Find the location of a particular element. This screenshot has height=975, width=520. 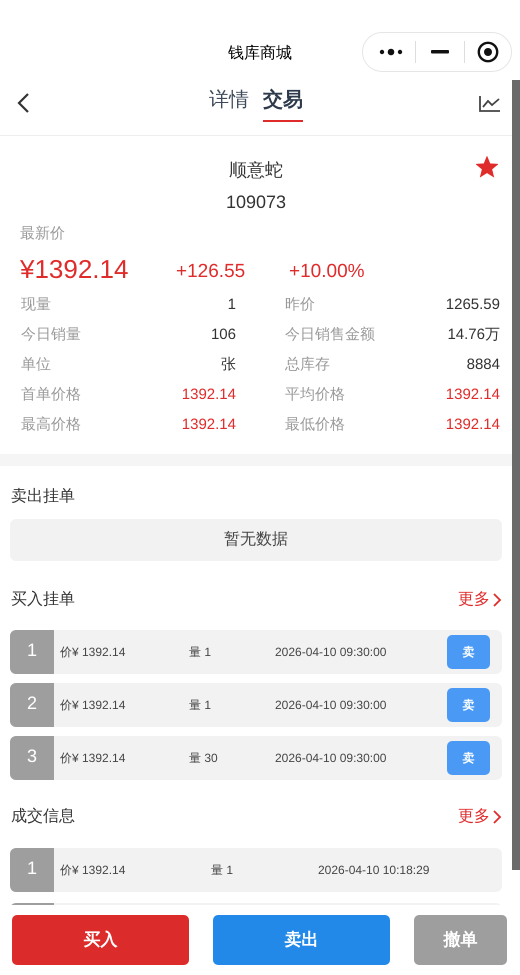

row-number: 2 is located at coordinates (32, 705).